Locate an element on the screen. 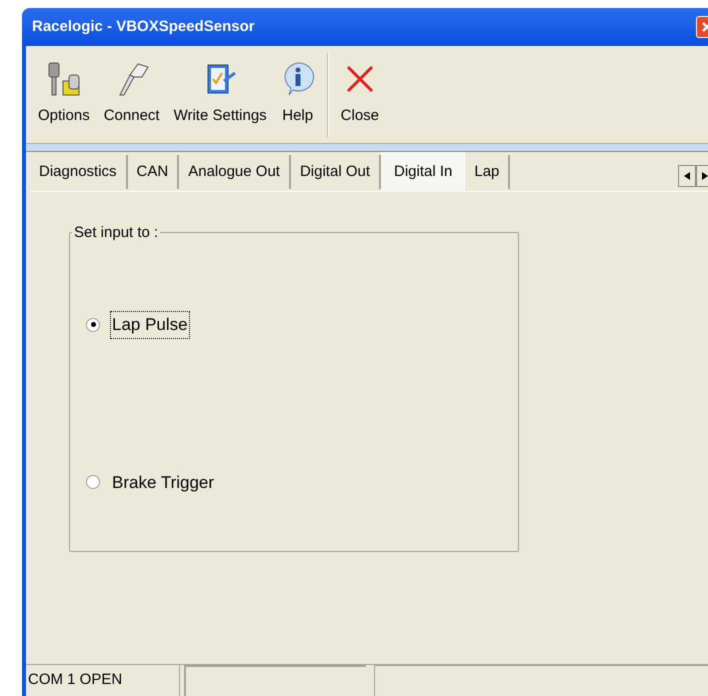  radio-label: Lap Pulse is located at coordinates (150, 324).